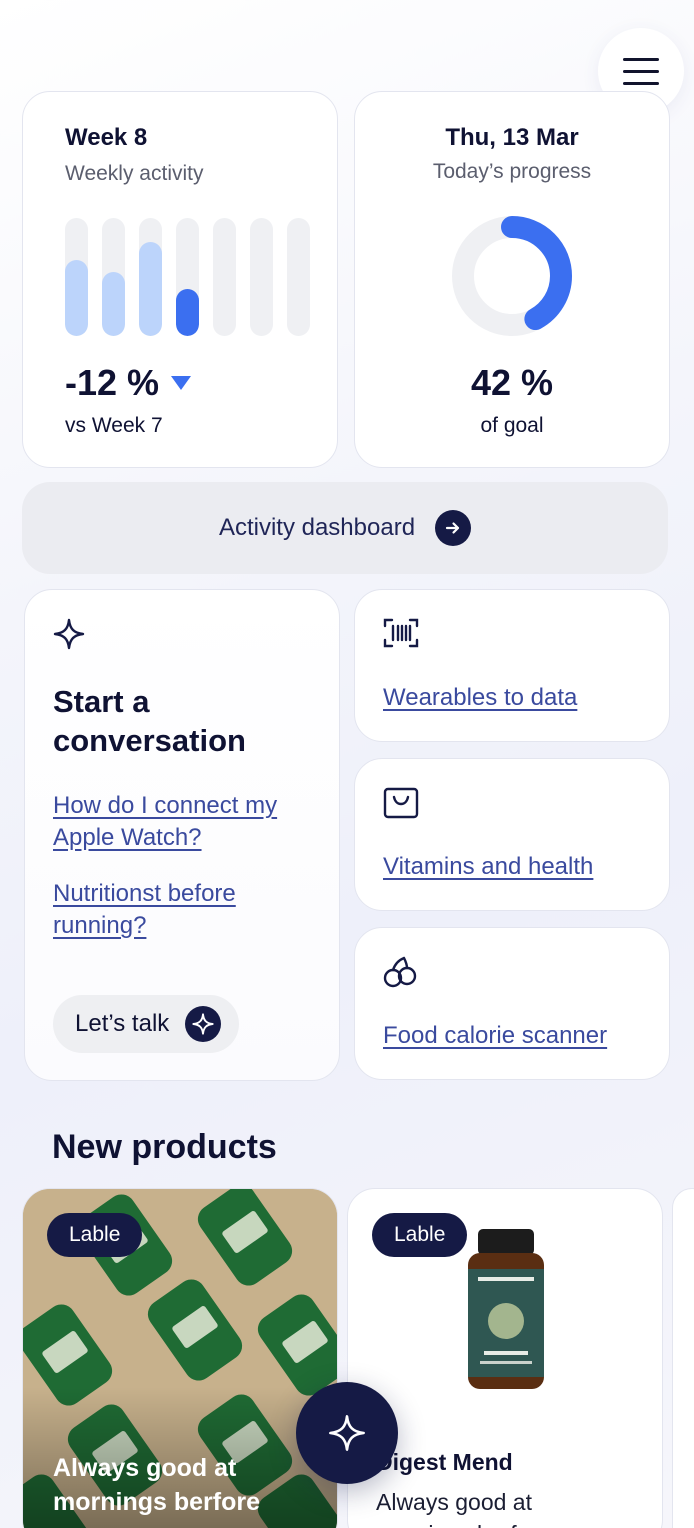 This screenshot has height=1528, width=694. I want to click on supplement-bottle-image, so click(506, 1309).